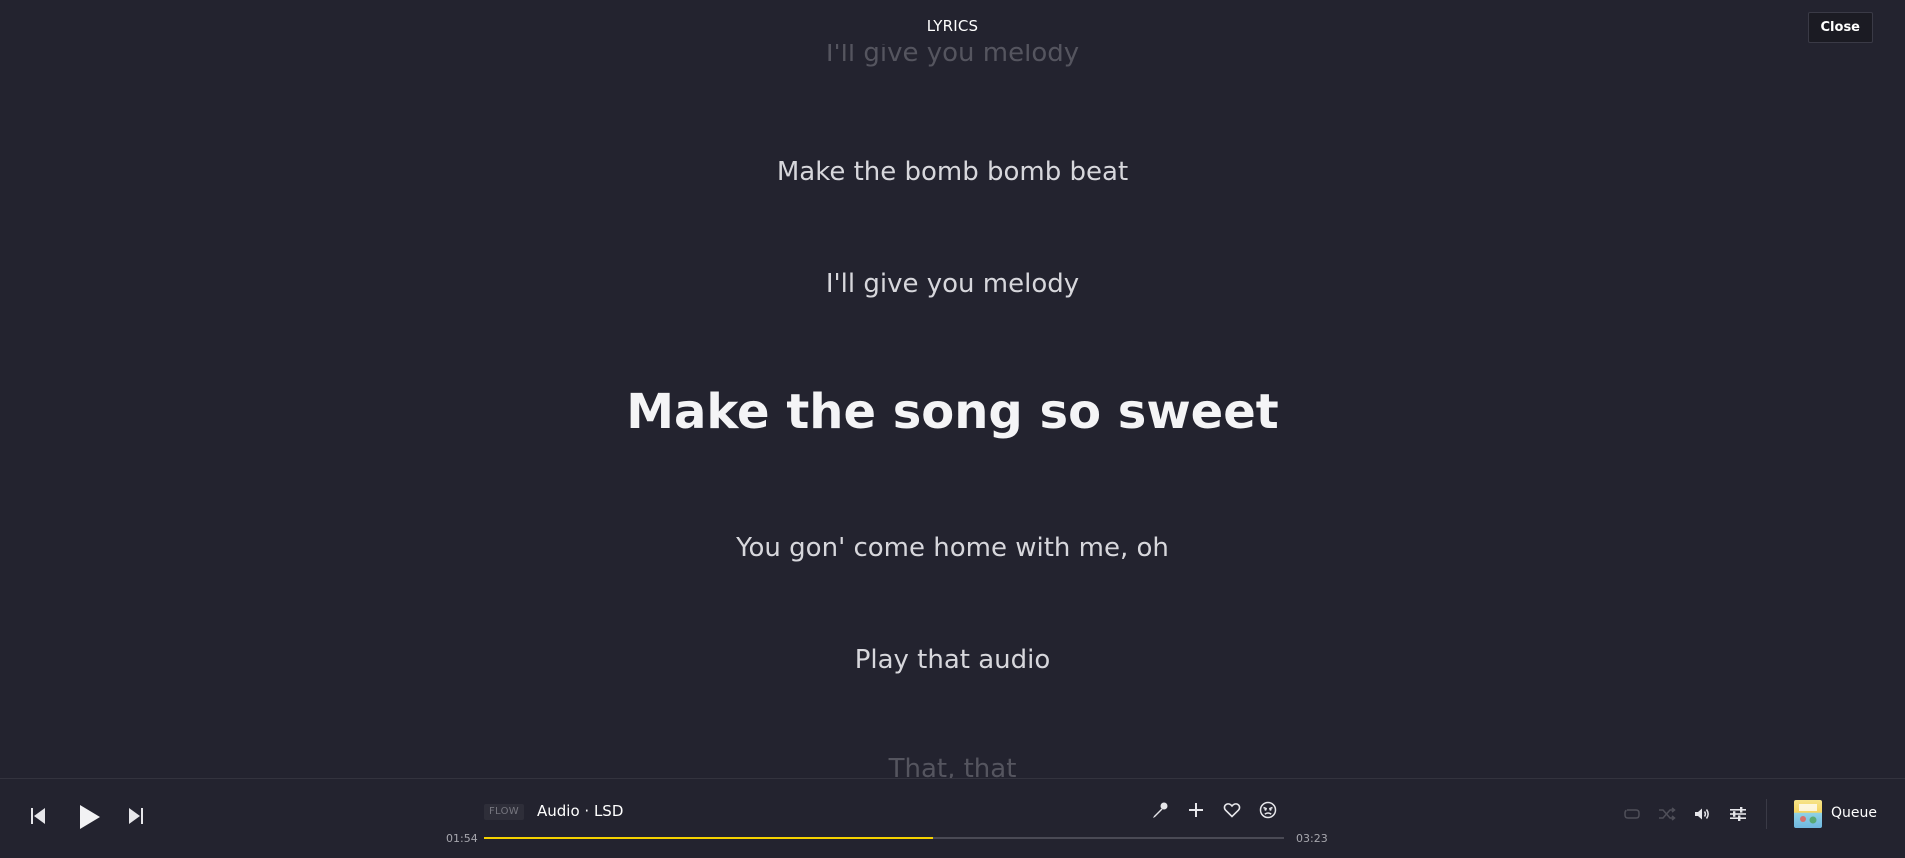  Describe the element at coordinates (952, 26) in the screenshot. I see `page-title: LYRICS` at that location.